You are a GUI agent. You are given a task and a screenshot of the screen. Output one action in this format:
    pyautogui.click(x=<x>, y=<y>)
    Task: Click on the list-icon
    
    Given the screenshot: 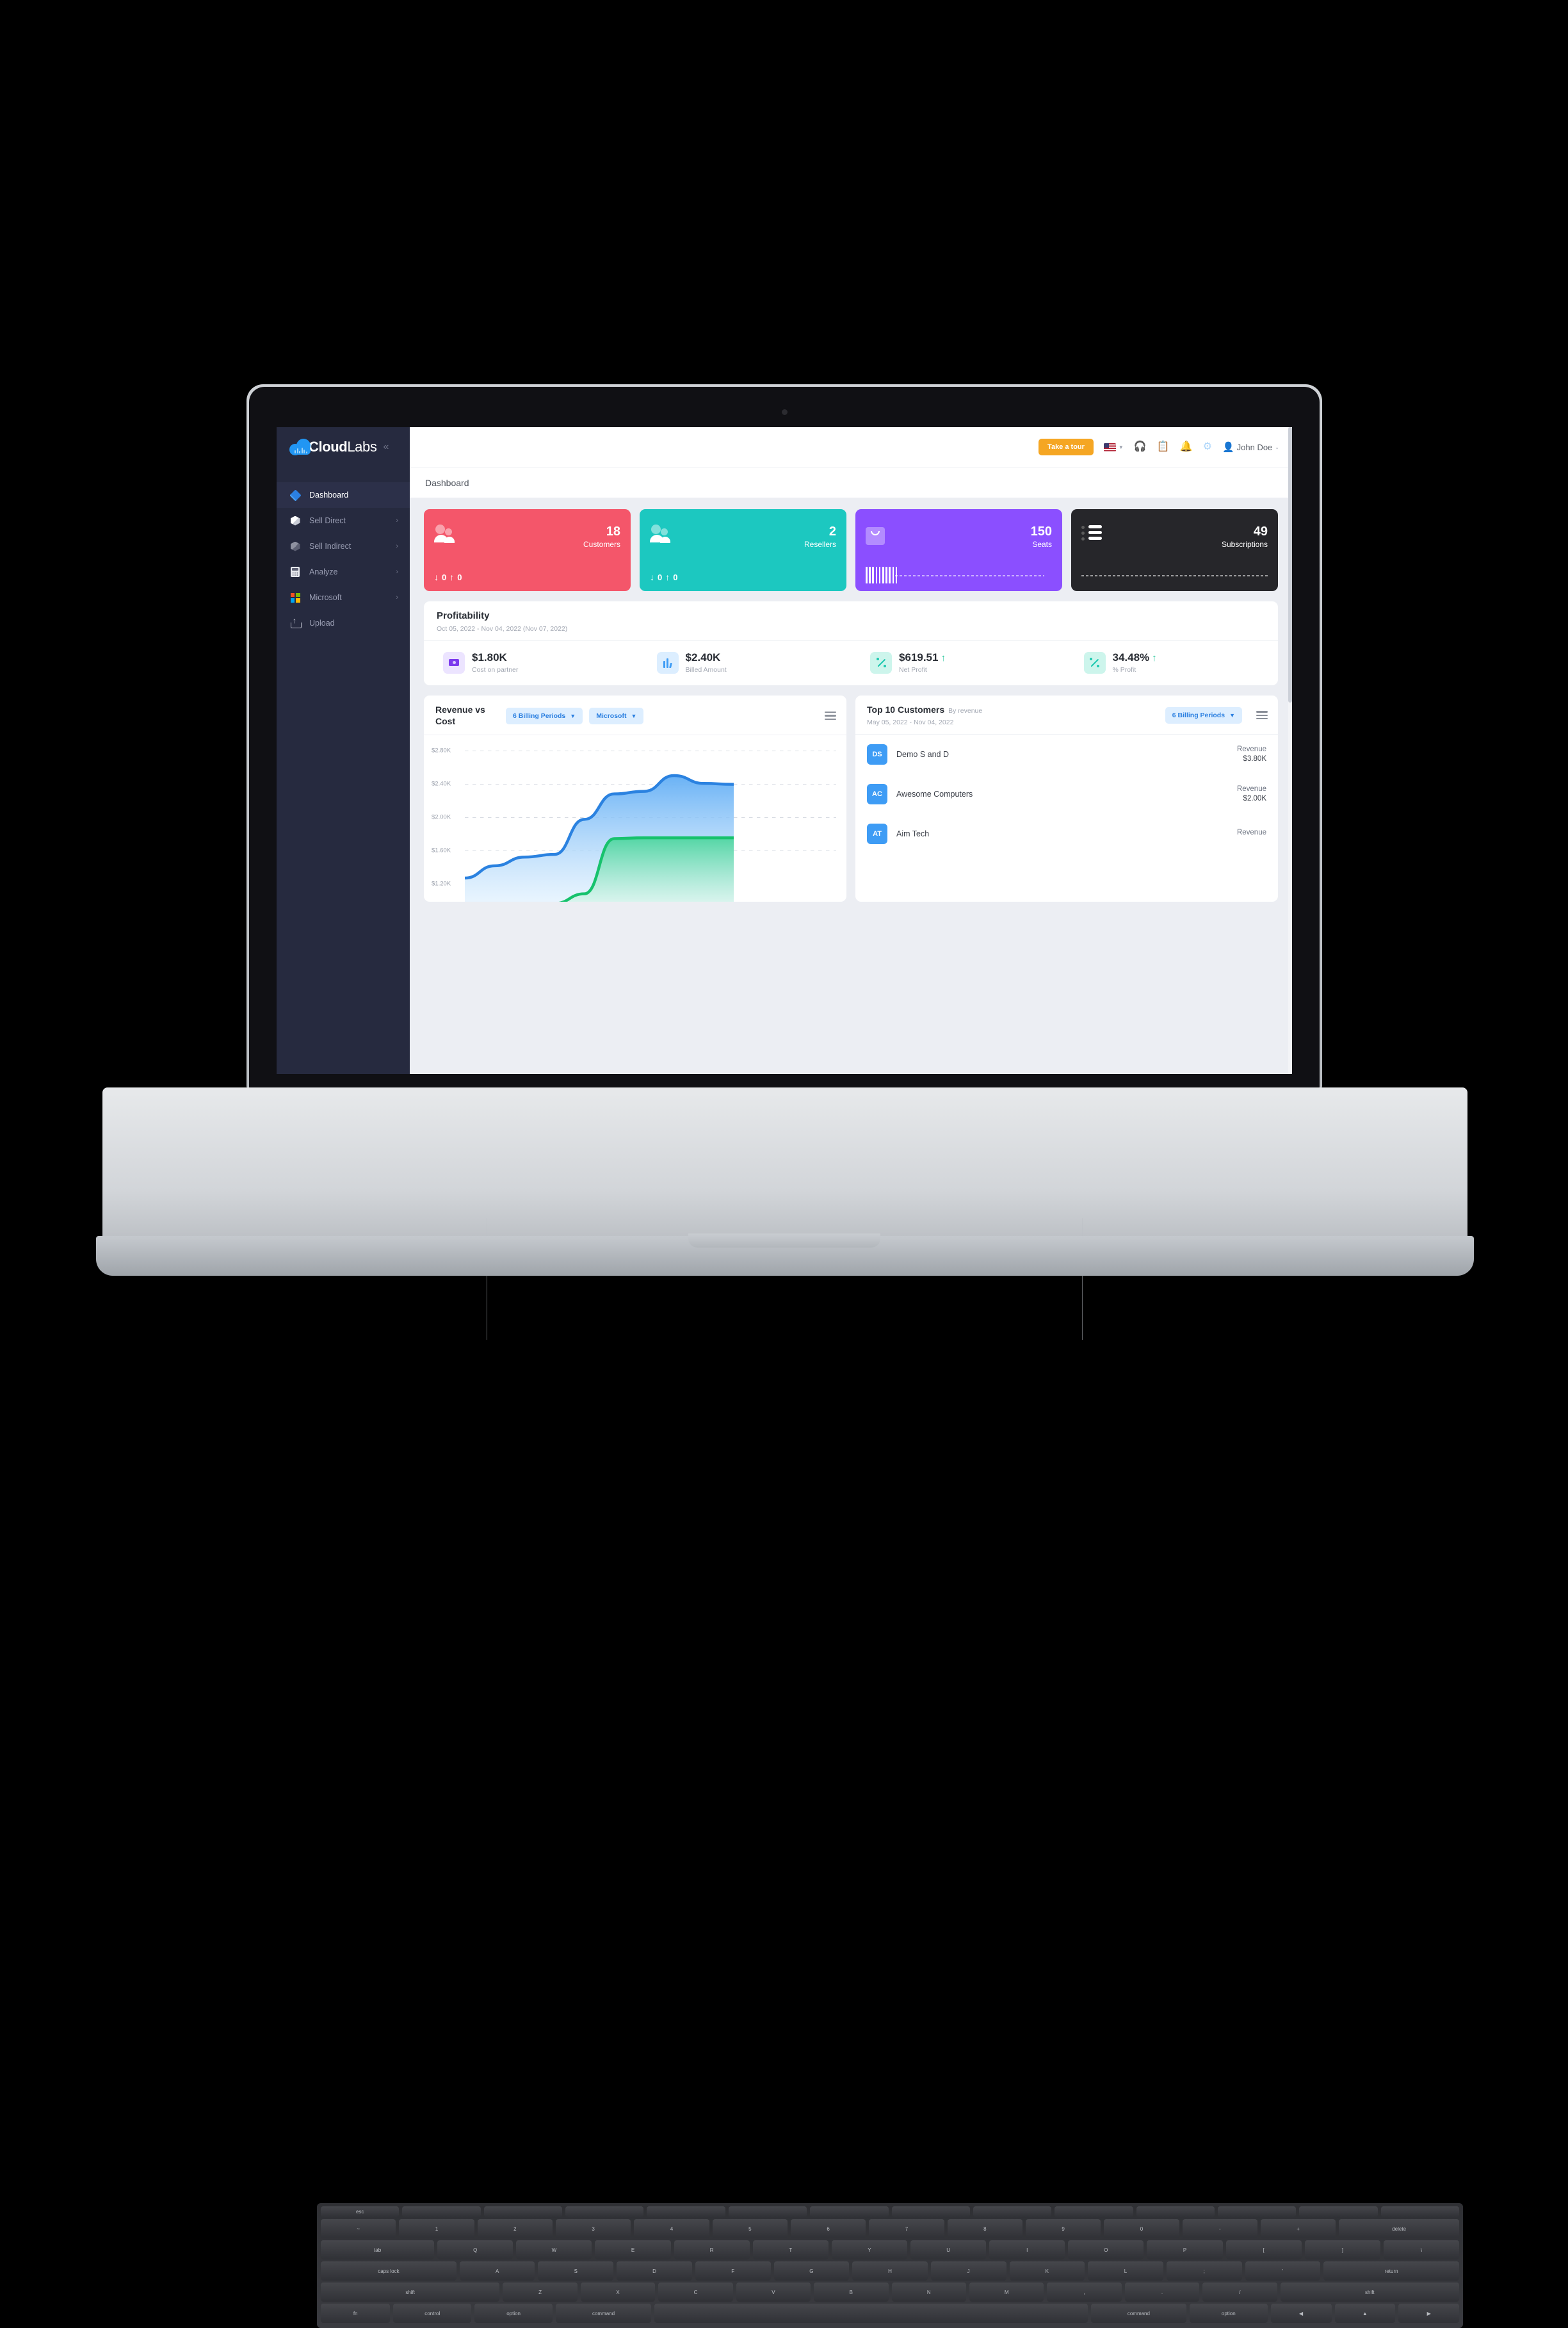 What is the action you would take?
    pyautogui.click(x=1091, y=533)
    